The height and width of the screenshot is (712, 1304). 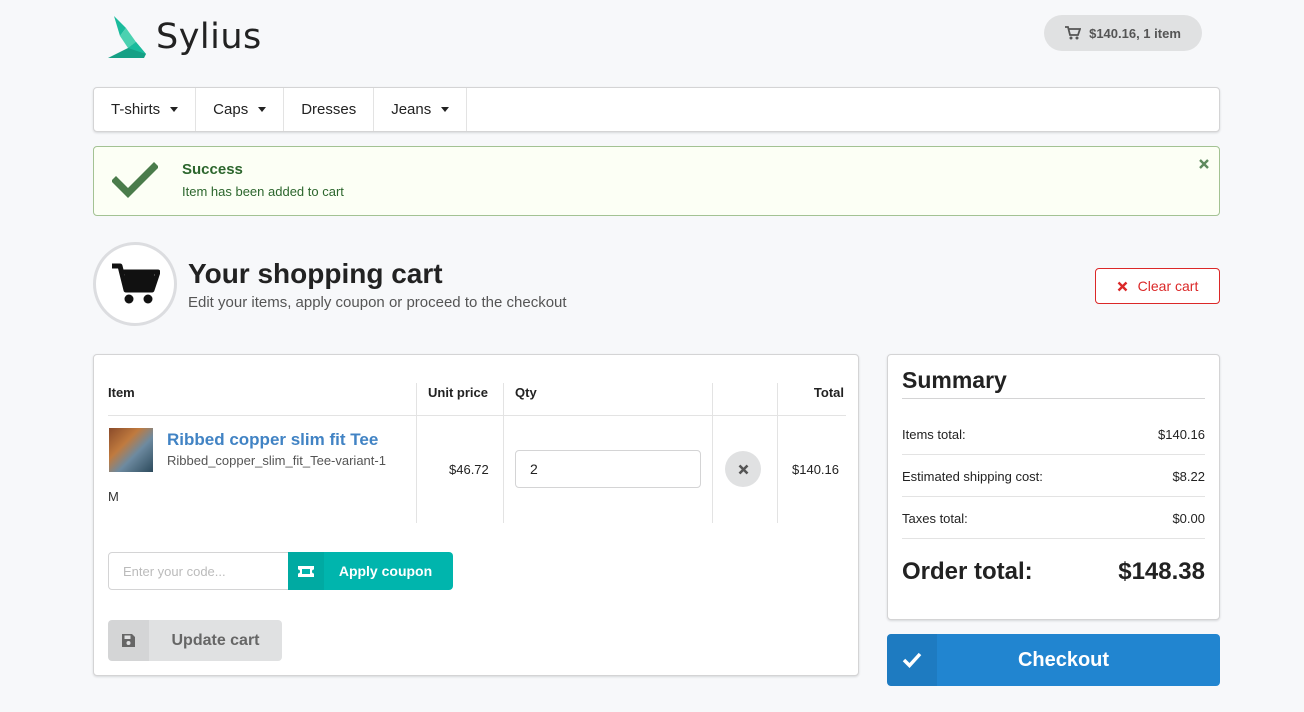 I want to click on summary-row-taxes: Taxes total: $0.00, so click(x=1053, y=518).